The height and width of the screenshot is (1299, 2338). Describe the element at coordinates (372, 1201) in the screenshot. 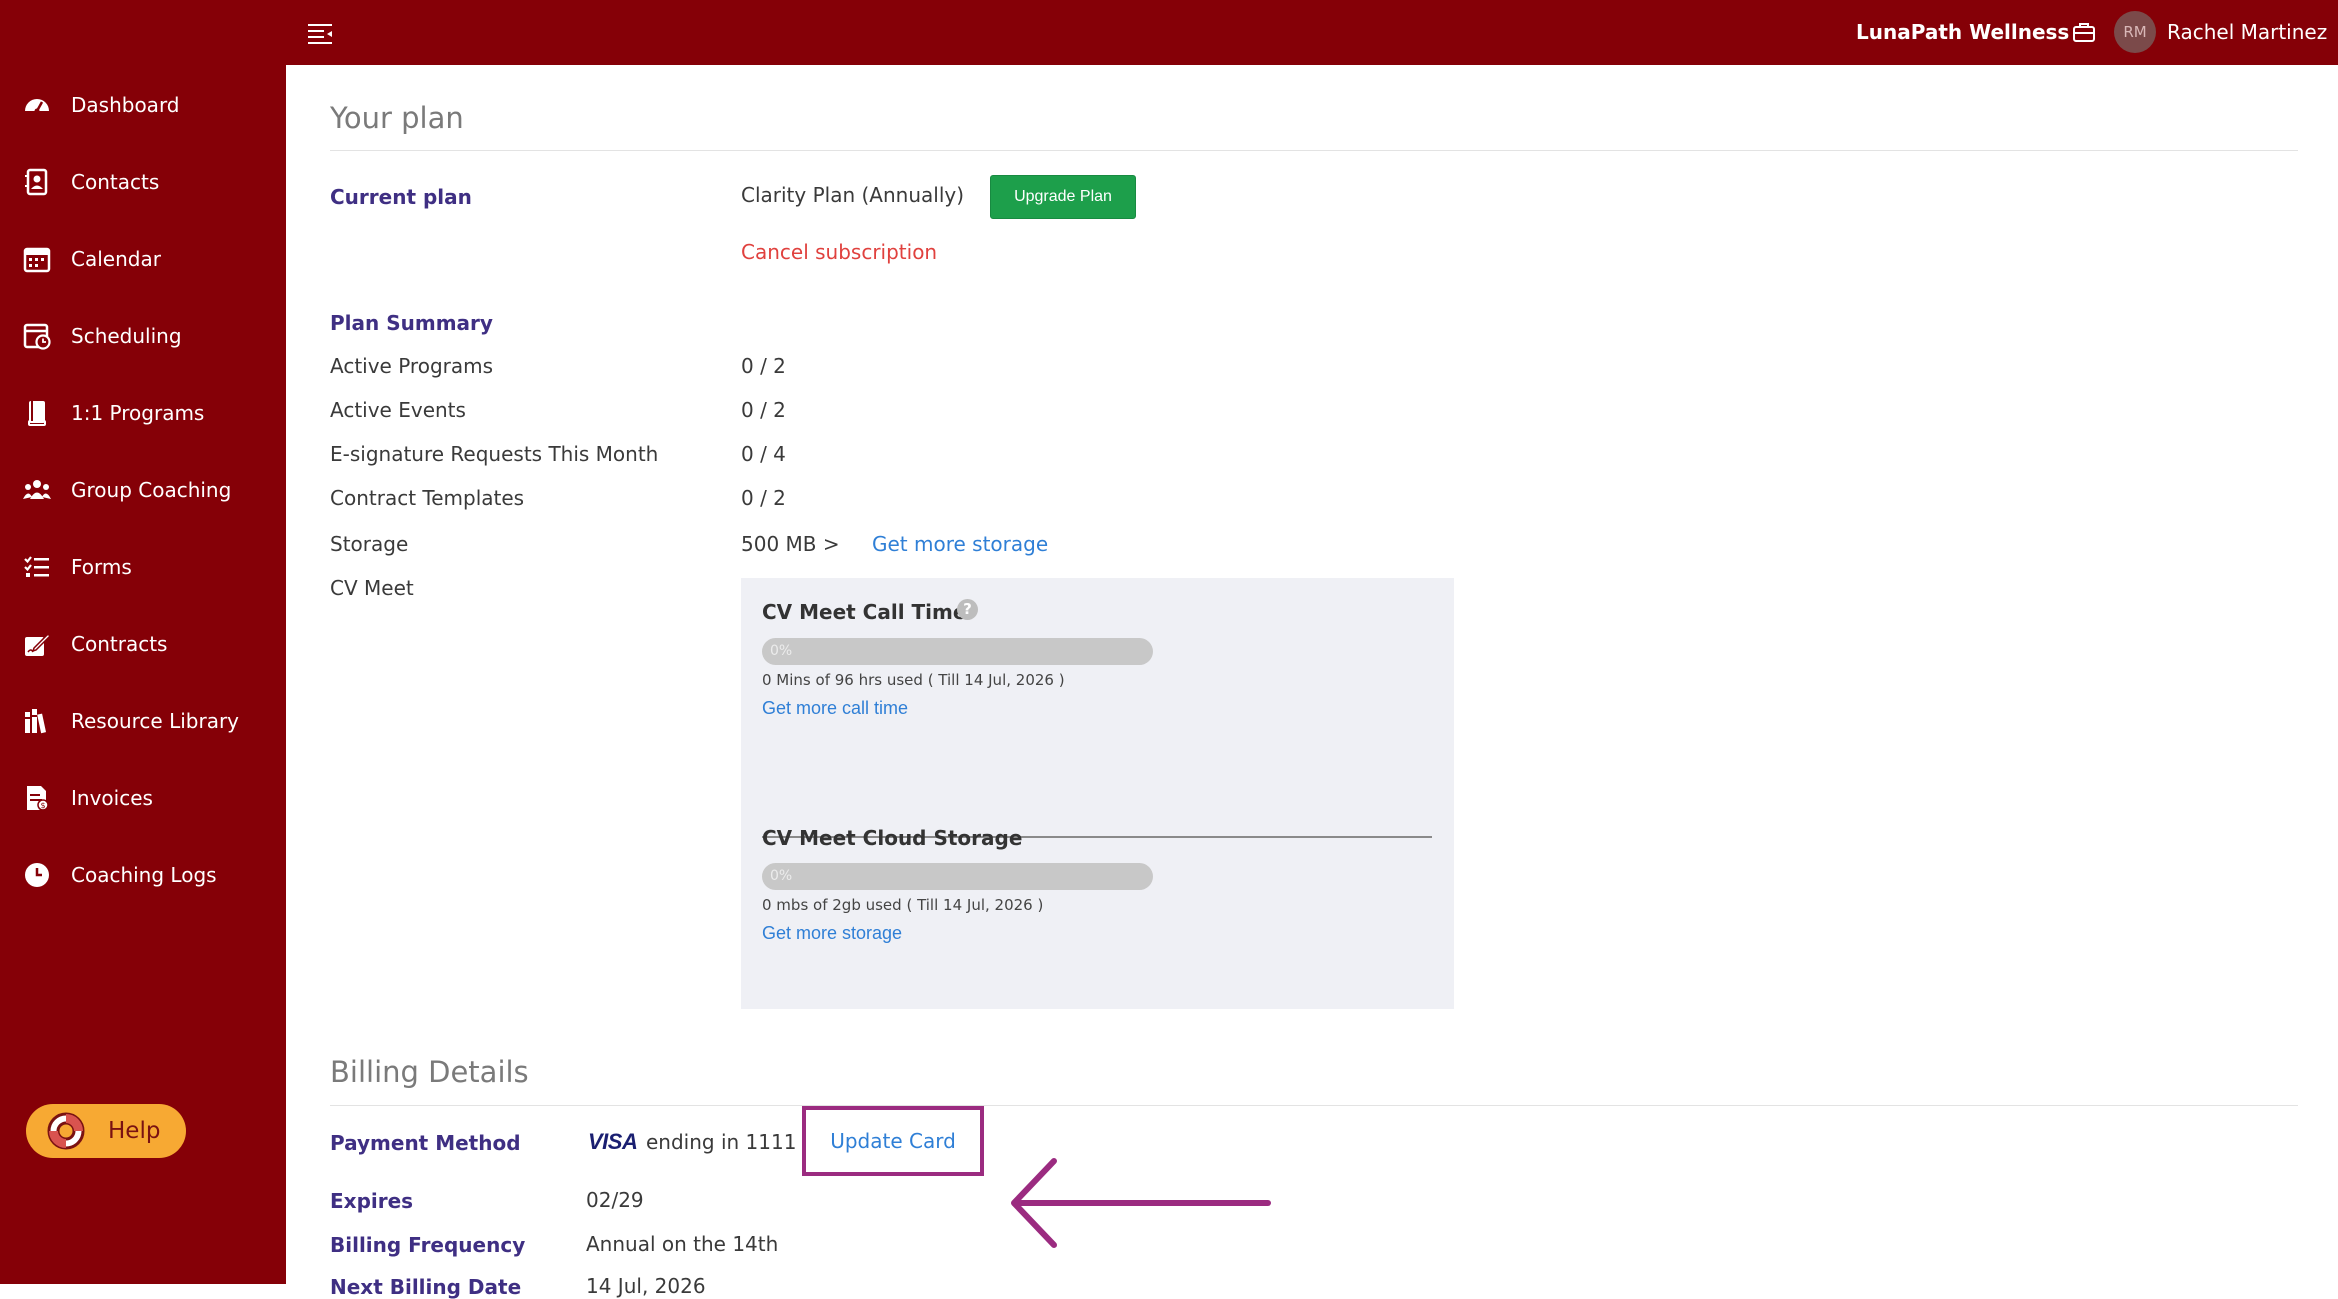

I see `expires-label: Expires` at that location.